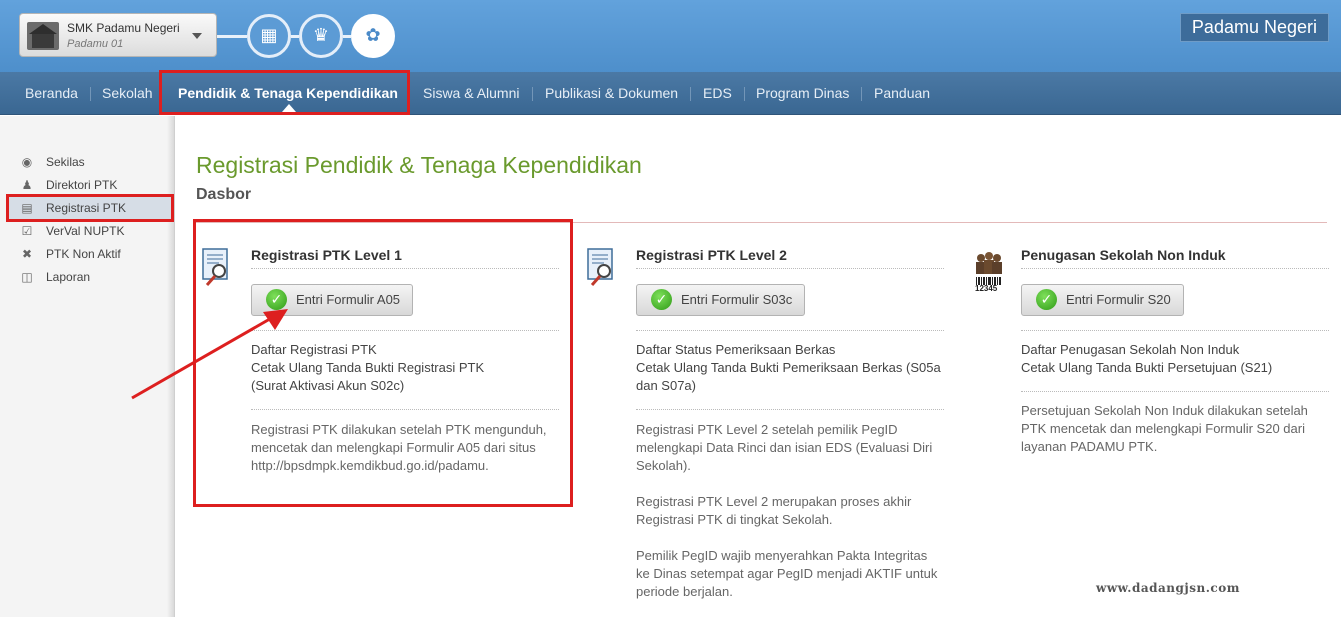 This screenshot has width=1341, height=617. Describe the element at coordinates (89, 162) in the screenshot. I see `sidebar-item-sekilas: ◉ Sekilas` at that location.